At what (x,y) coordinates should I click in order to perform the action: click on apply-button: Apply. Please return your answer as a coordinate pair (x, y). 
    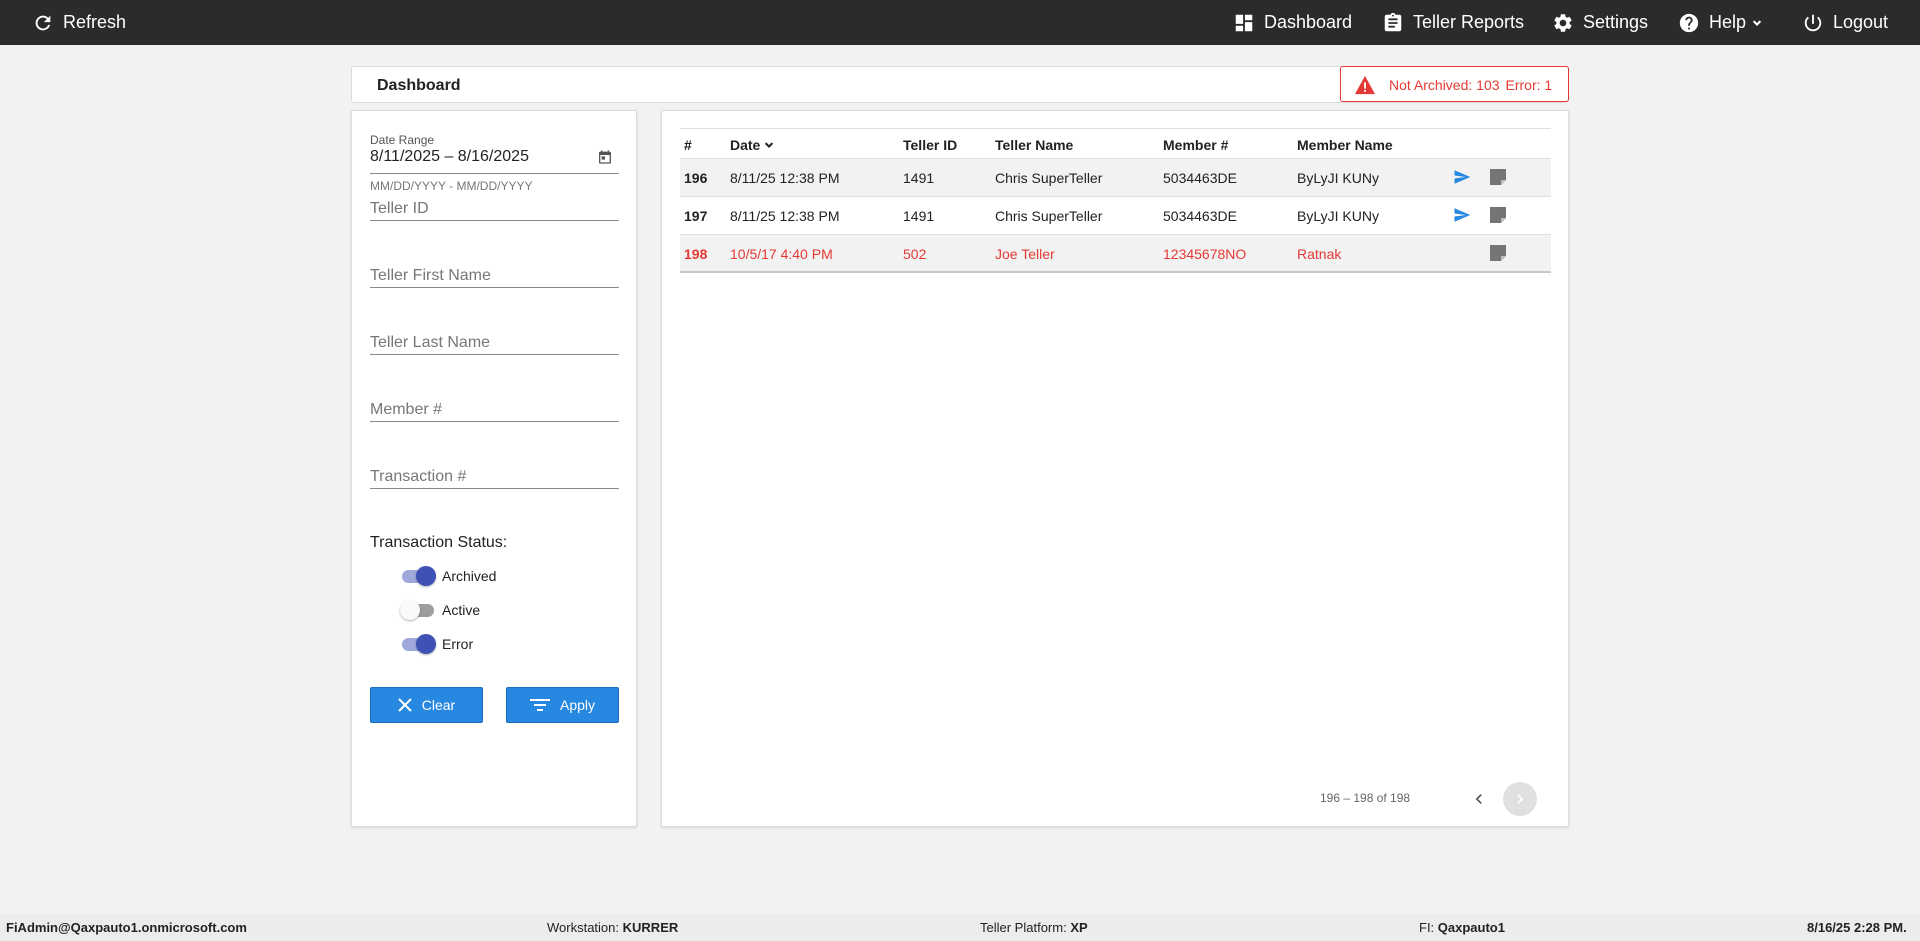
    Looking at the image, I should click on (562, 705).